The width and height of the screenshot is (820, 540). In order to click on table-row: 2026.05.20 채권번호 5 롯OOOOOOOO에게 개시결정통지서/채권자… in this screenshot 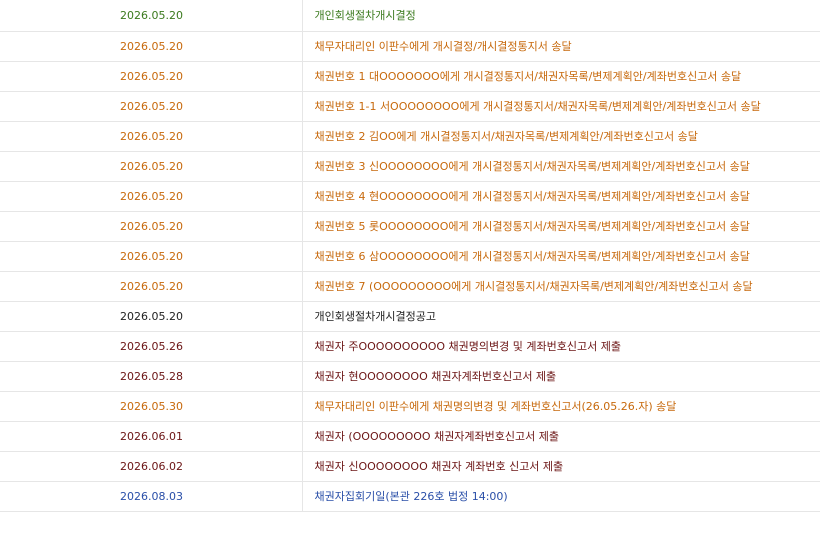, I will do `click(410, 226)`.